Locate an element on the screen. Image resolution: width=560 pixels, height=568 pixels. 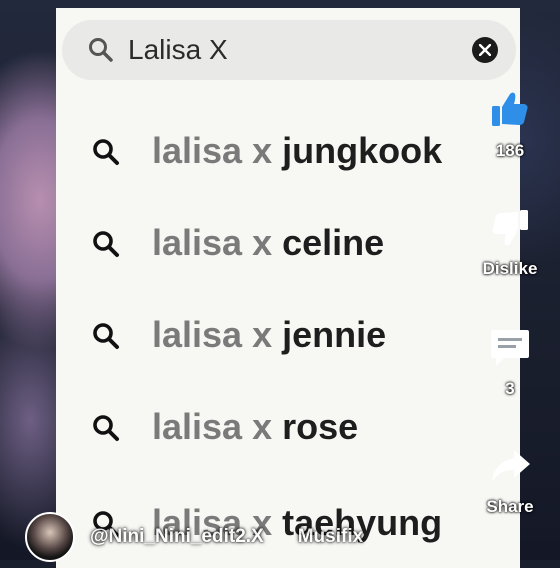
video-footer: @Nini_Nini_edit2.X Musifix is located at coordinates (226, 537).